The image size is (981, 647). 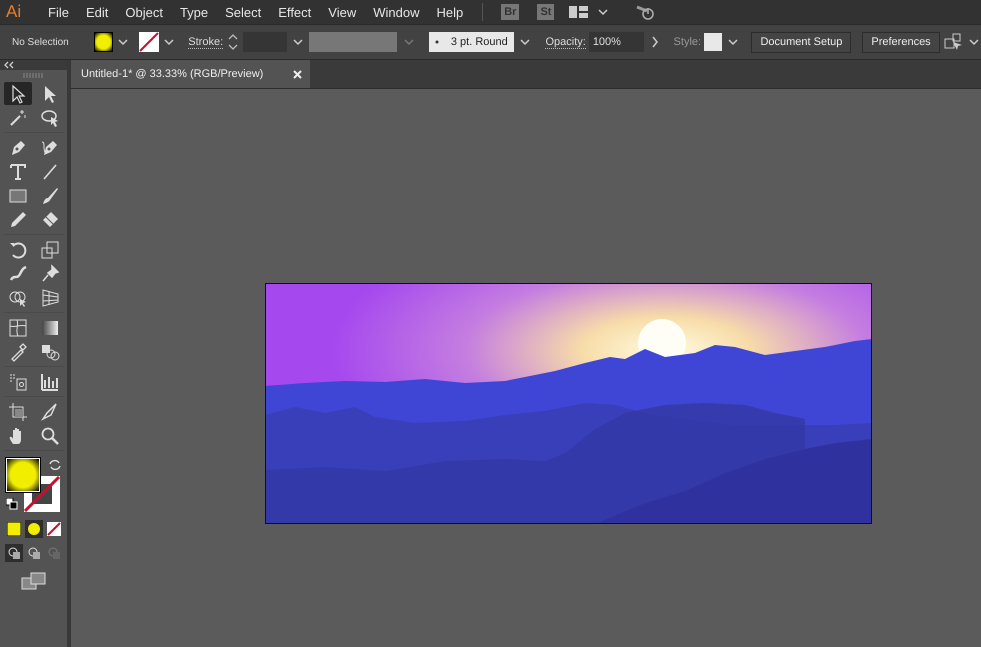 I want to click on document-title: Untitled-1* @ 33.33% (RGB/Preview), so click(x=172, y=74).